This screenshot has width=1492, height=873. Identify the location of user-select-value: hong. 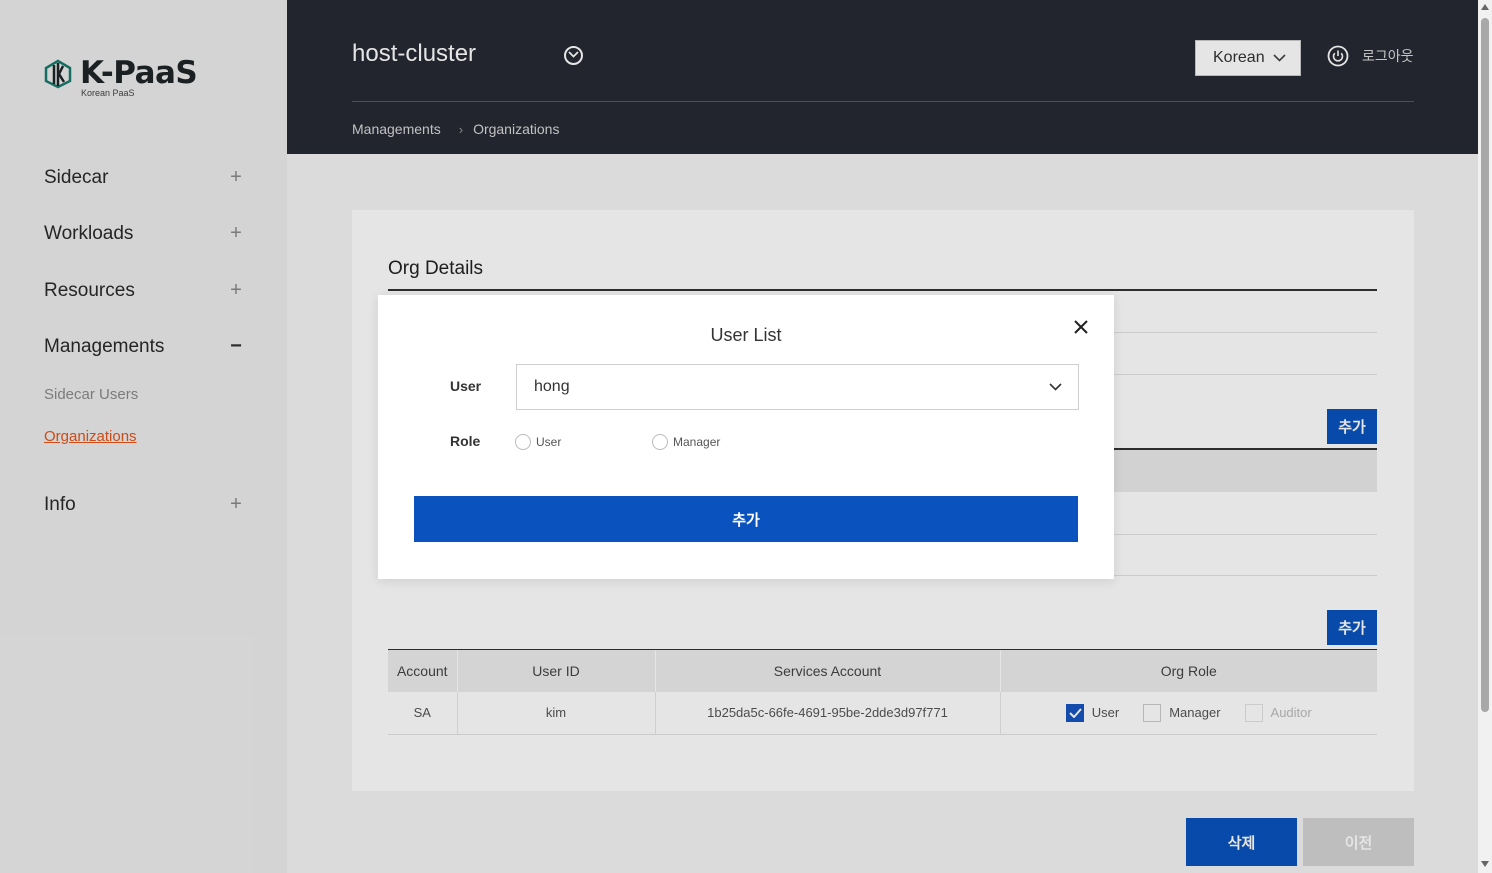
(552, 386).